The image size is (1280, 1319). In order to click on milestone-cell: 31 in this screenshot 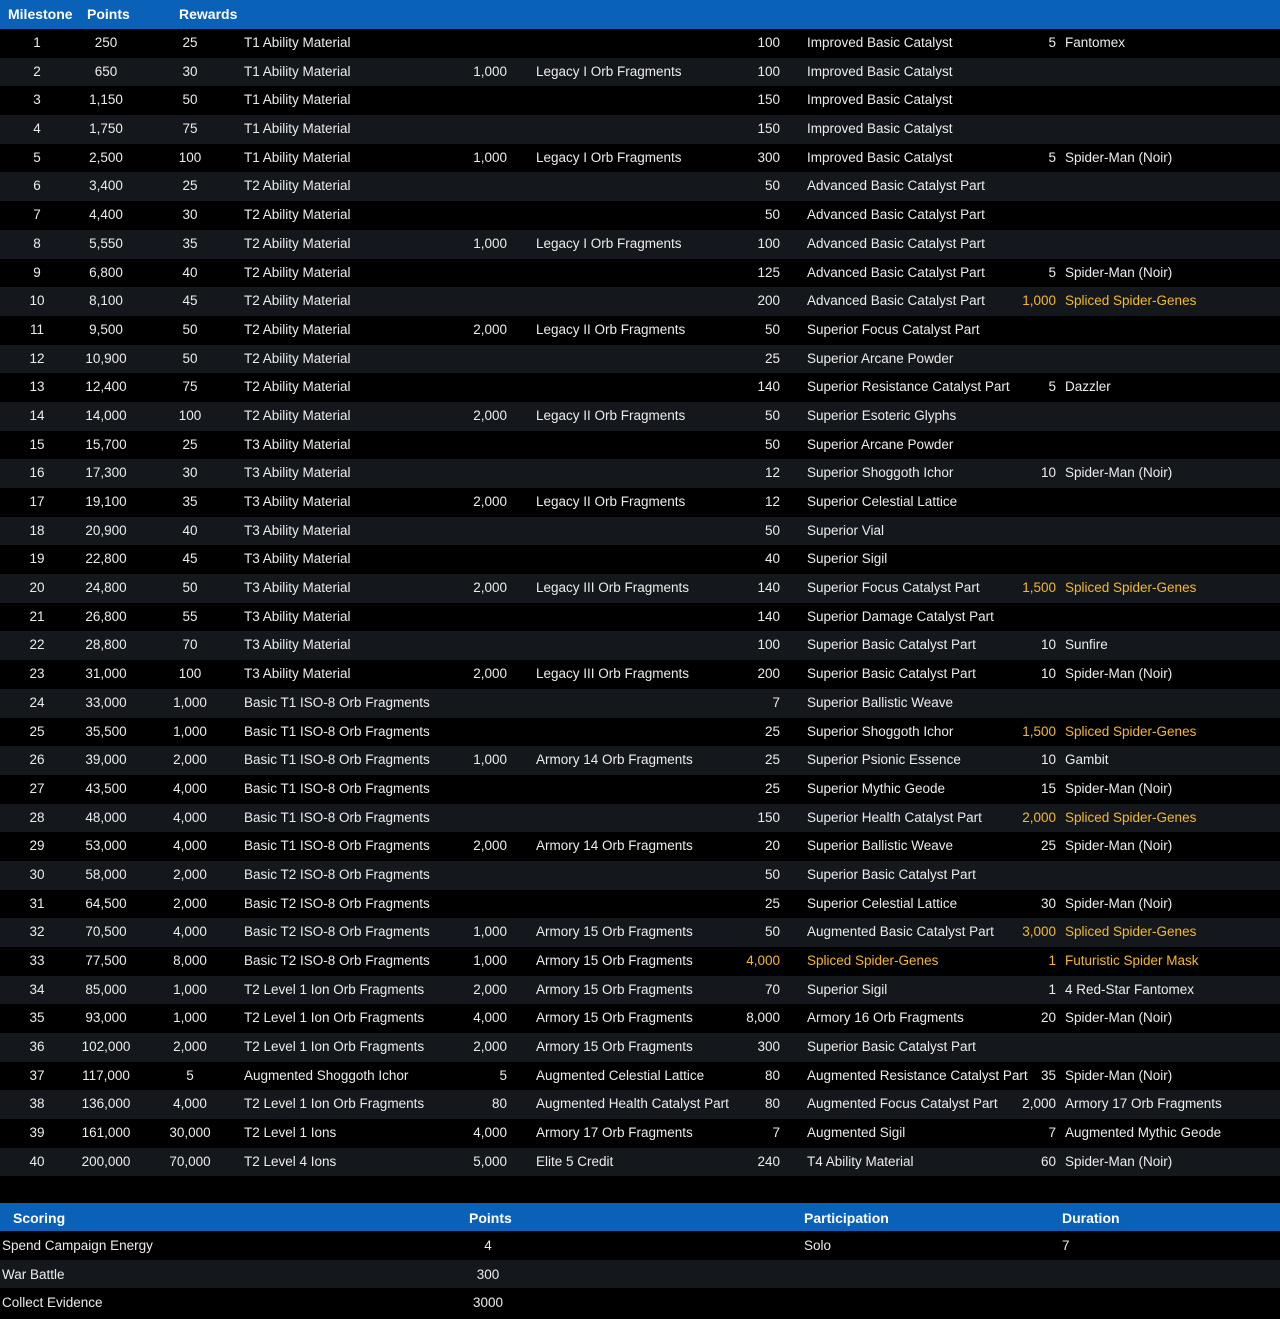, I will do `click(37, 903)`.